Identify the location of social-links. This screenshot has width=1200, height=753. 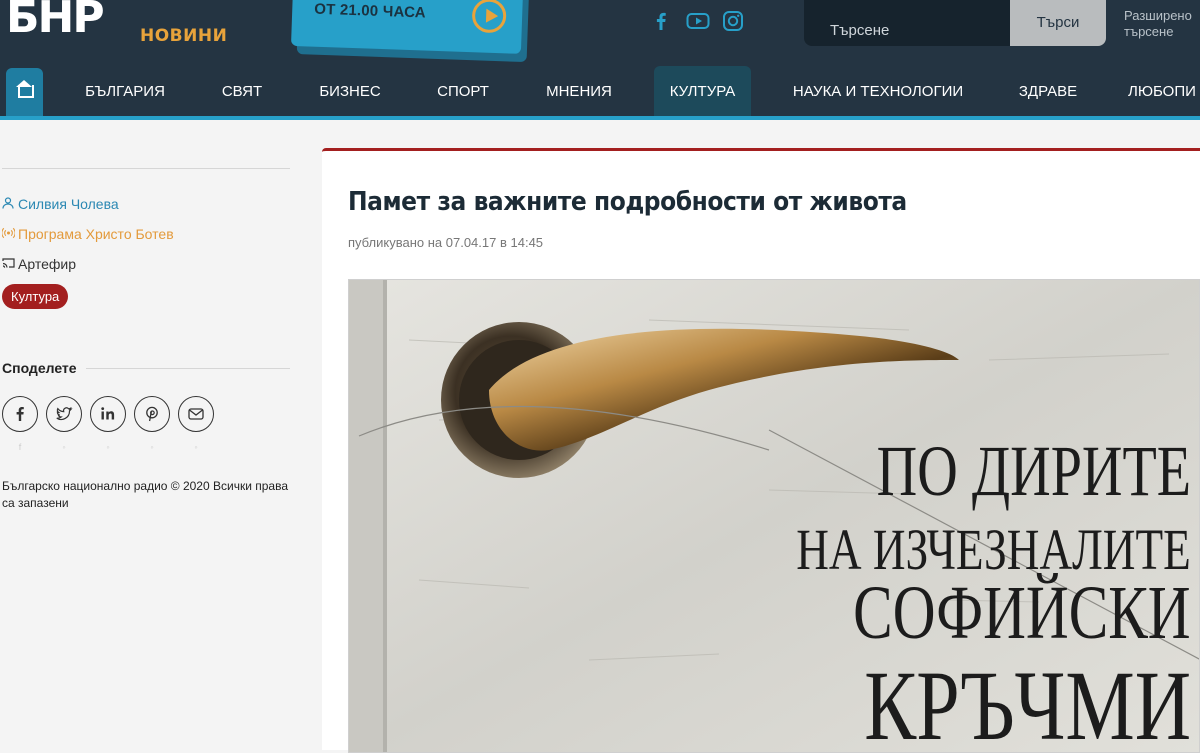
(697, 21).